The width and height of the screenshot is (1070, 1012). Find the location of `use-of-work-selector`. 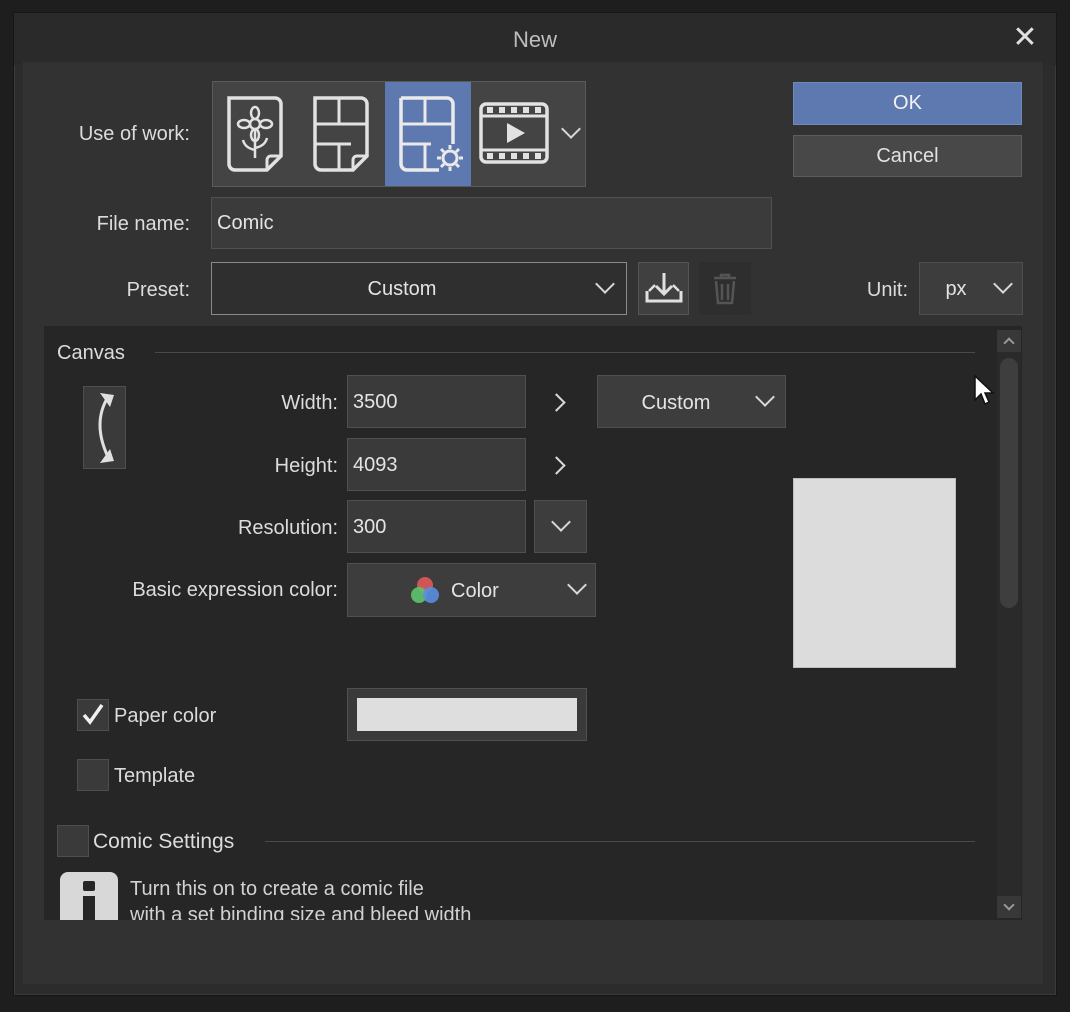

use-of-work-selector is located at coordinates (399, 134).